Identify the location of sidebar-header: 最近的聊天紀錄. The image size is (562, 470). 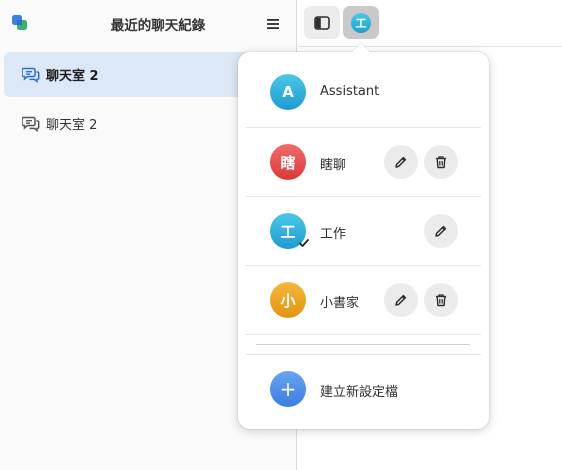
(148, 24).